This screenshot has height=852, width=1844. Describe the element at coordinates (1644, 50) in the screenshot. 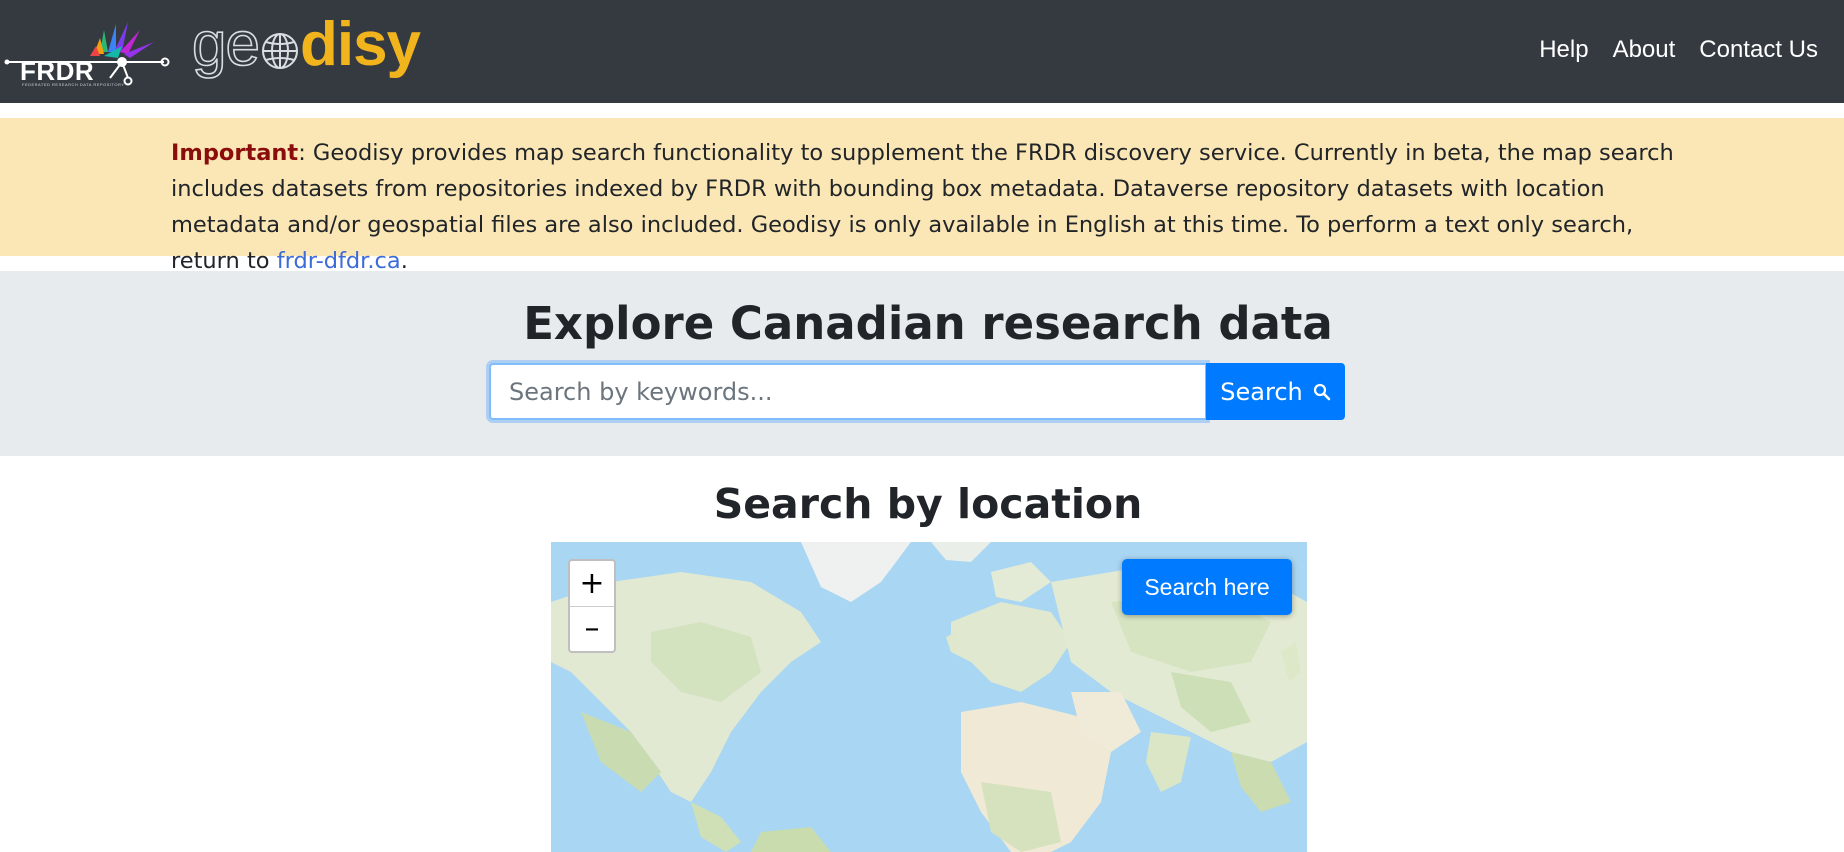

I see `nav-link-about: About` at that location.